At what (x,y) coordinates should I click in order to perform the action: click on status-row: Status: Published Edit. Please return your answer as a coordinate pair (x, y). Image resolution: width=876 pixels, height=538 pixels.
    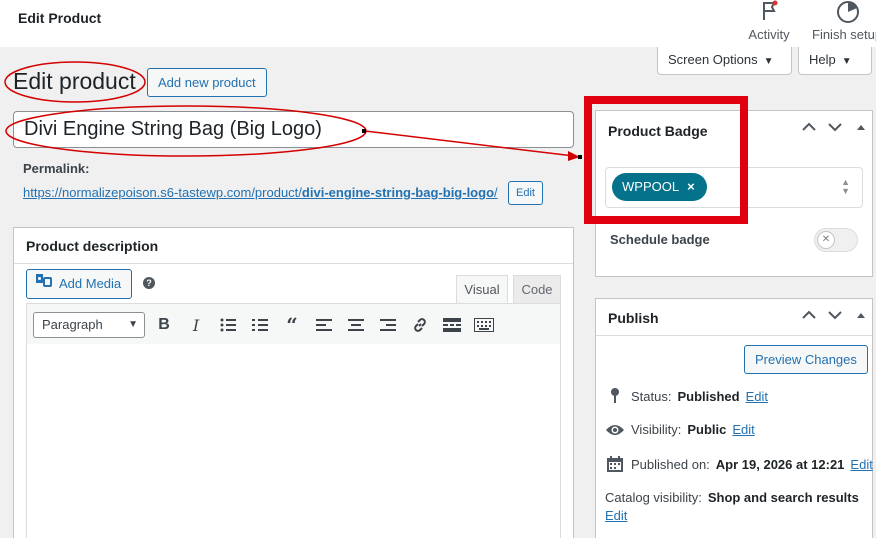
    Looking at the image, I should click on (686, 396).